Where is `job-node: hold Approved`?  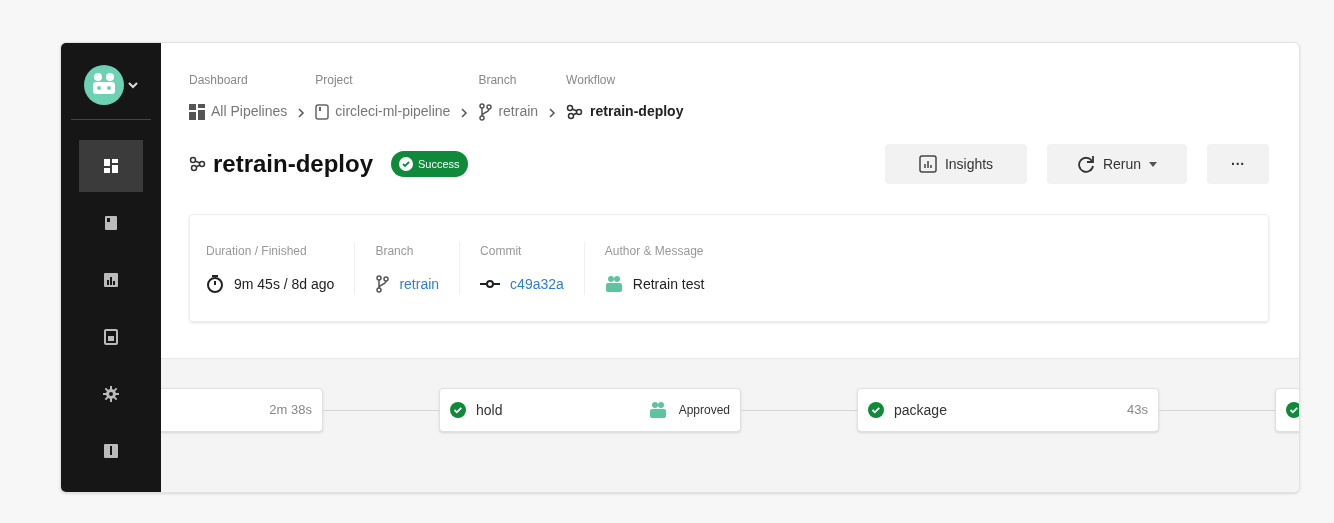
job-node: hold Approved is located at coordinates (590, 410).